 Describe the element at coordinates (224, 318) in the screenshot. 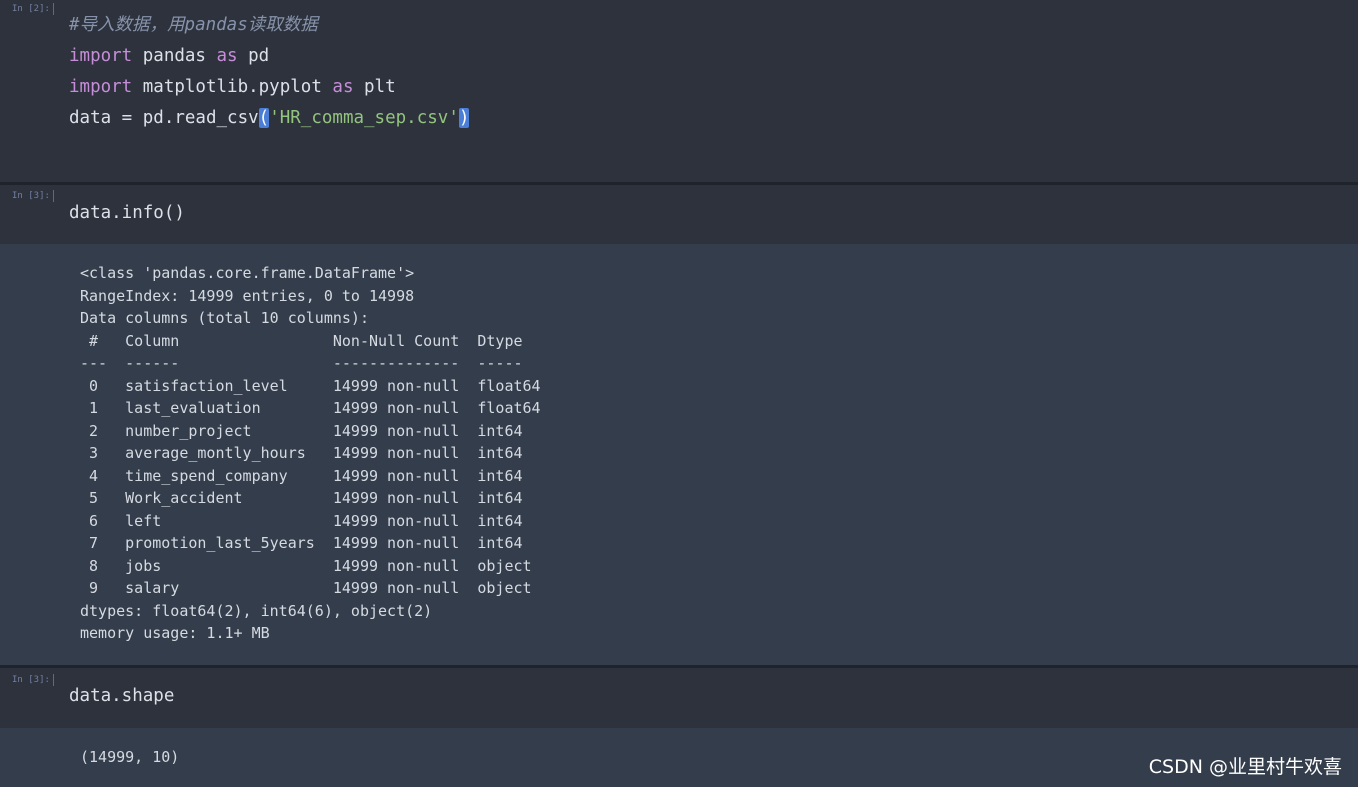

I see `output-line: Data columns (total 10 columns):` at that location.